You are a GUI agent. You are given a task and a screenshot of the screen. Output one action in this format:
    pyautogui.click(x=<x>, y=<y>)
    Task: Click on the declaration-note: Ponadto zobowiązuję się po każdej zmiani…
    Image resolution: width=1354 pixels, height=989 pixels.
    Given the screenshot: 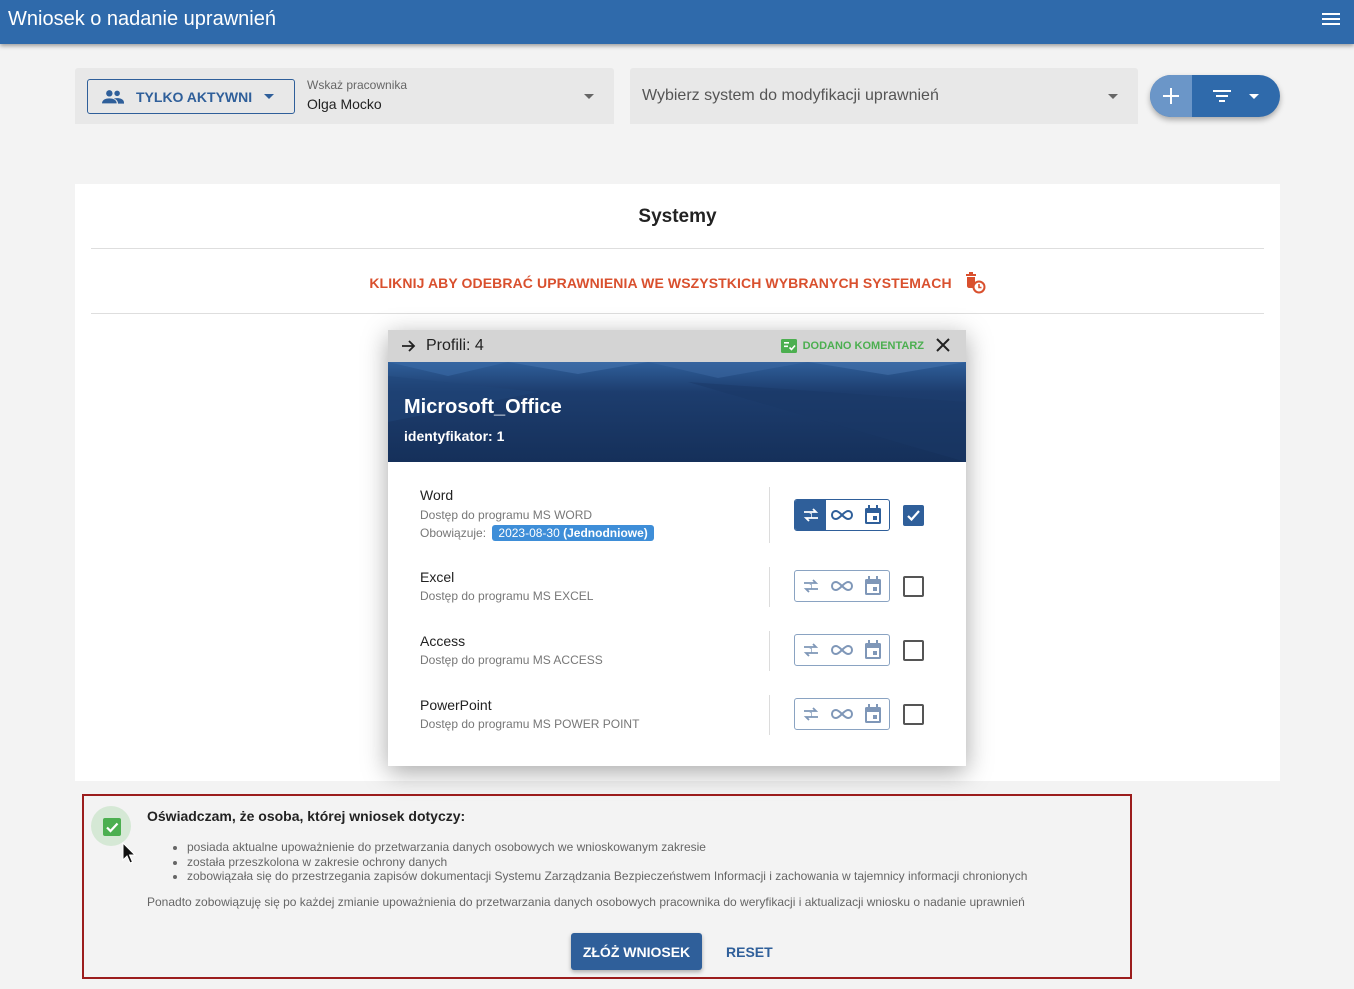 What is the action you would take?
    pyautogui.click(x=586, y=902)
    